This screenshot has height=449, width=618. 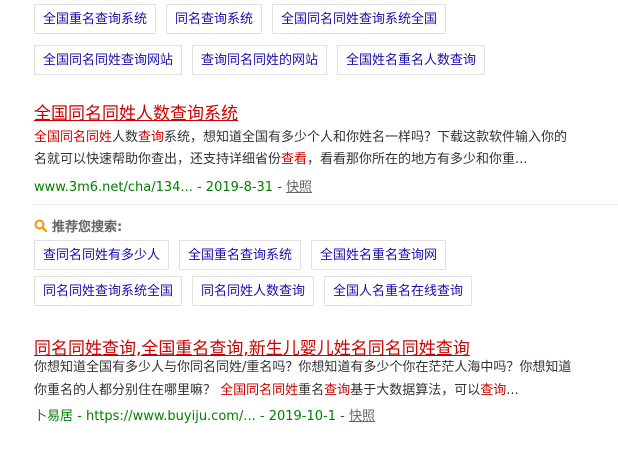 I want to click on snippet-text: 人数, so click(x=125, y=137).